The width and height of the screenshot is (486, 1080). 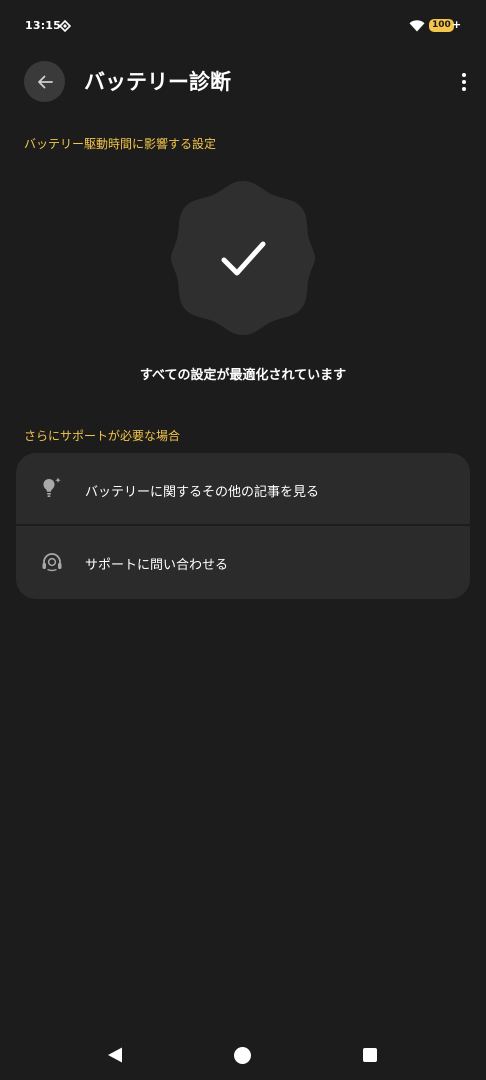 I want to click on support-item-articles: バッテリーに関するその他の記事を見る, so click(x=243, y=488).